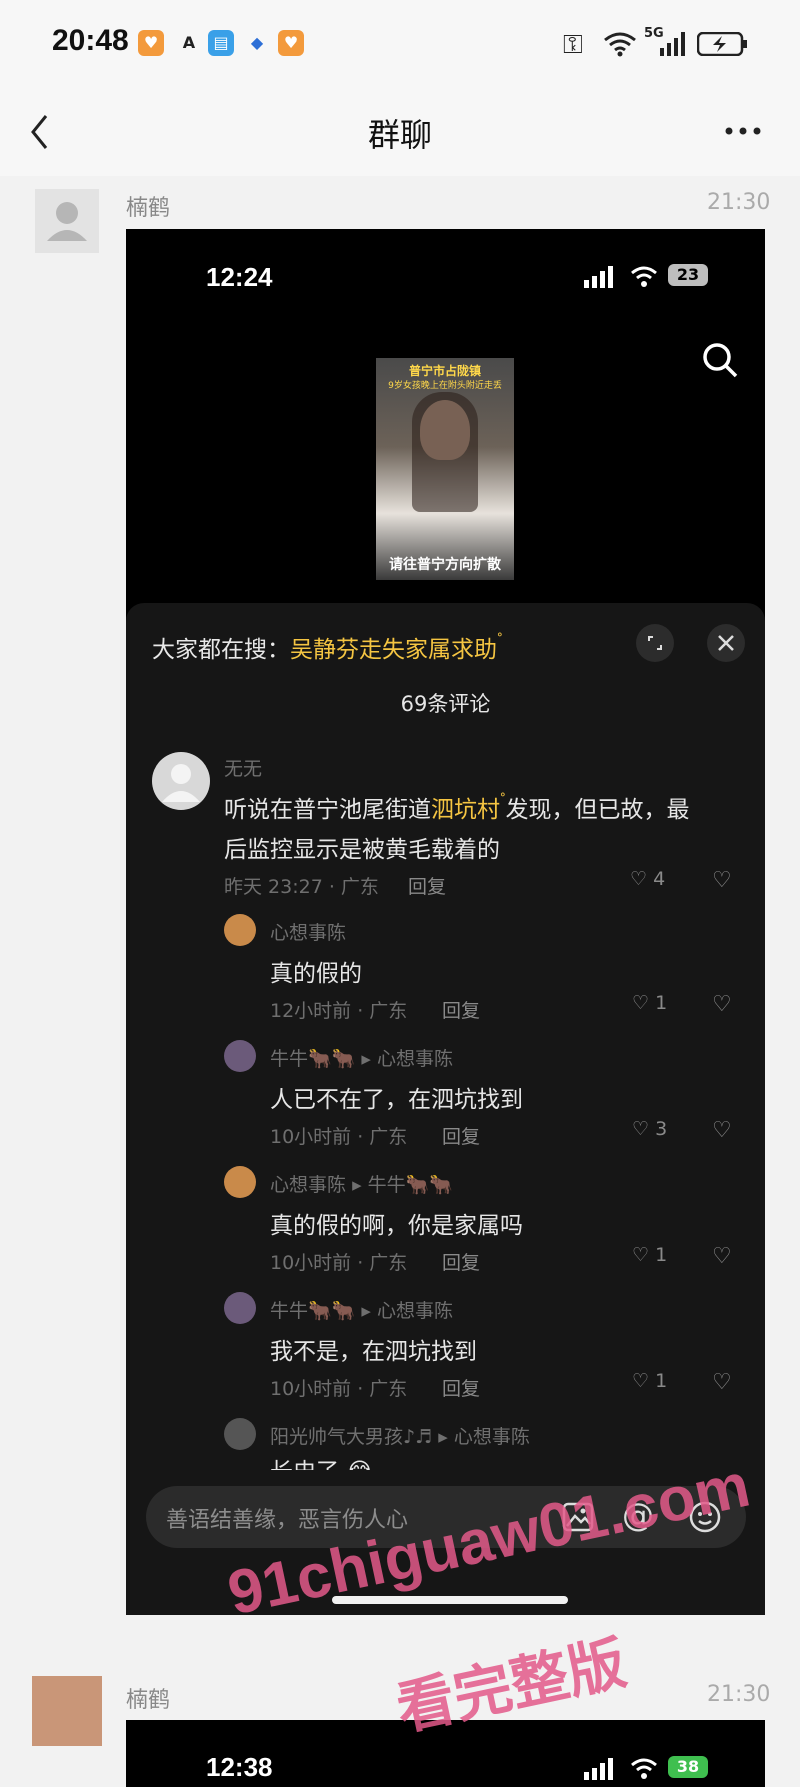  What do you see at coordinates (597, 810) in the screenshot?
I see `comment-text-part: 发现，但已故，最` at bounding box center [597, 810].